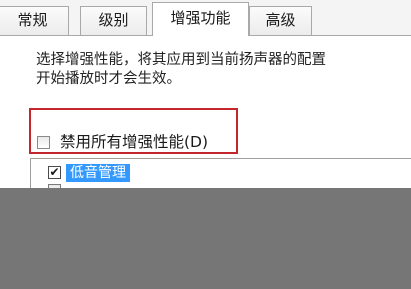 This screenshot has width=411, height=289. What do you see at coordinates (98, 173) in the screenshot?
I see `enhancement-item-bass: 低音管理` at bounding box center [98, 173].